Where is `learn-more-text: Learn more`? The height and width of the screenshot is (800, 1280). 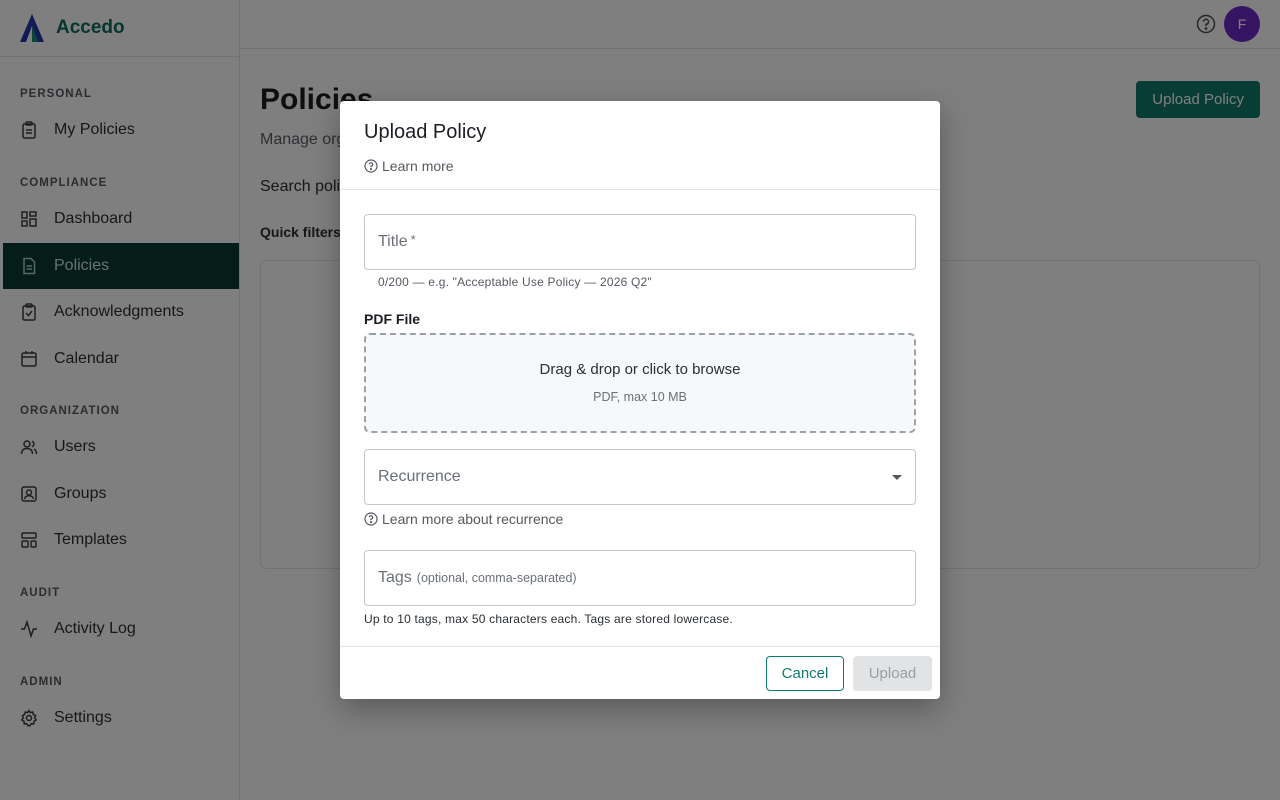 learn-more-text: Learn more is located at coordinates (418, 166).